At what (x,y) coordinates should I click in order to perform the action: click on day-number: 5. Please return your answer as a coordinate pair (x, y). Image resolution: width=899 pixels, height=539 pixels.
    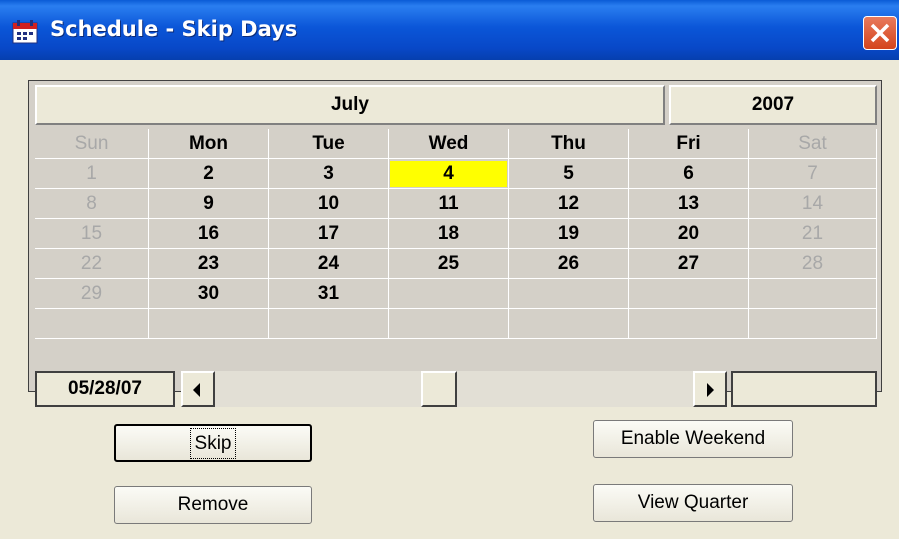
    Looking at the image, I should click on (568, 173).